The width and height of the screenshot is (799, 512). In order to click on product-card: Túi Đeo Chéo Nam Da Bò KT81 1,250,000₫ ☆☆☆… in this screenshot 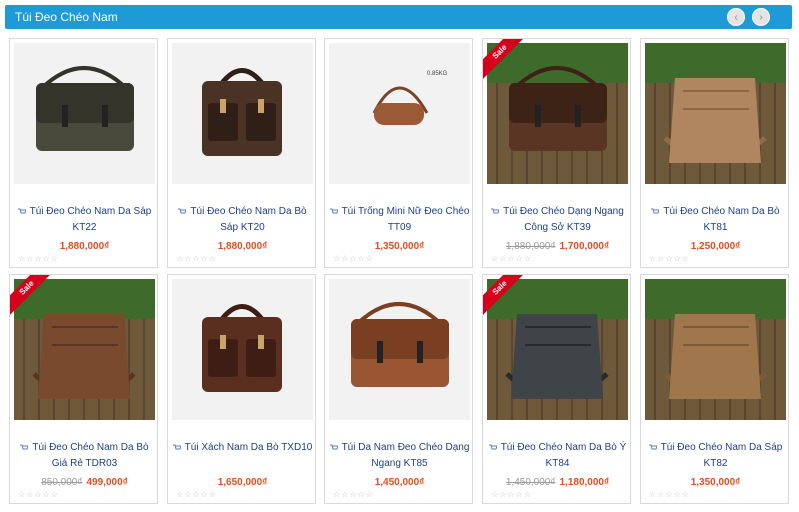, I will do `click(714, 153)`.